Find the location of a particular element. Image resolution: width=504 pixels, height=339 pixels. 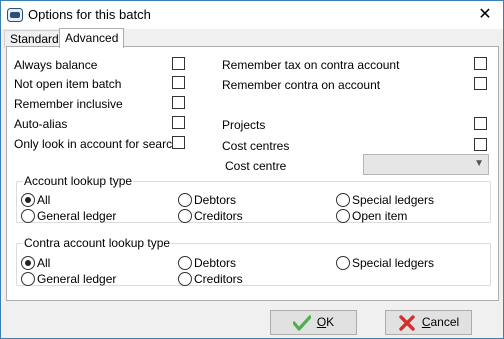

contra-lookup-general-ledger-radio is located at coordinates (28, 279).